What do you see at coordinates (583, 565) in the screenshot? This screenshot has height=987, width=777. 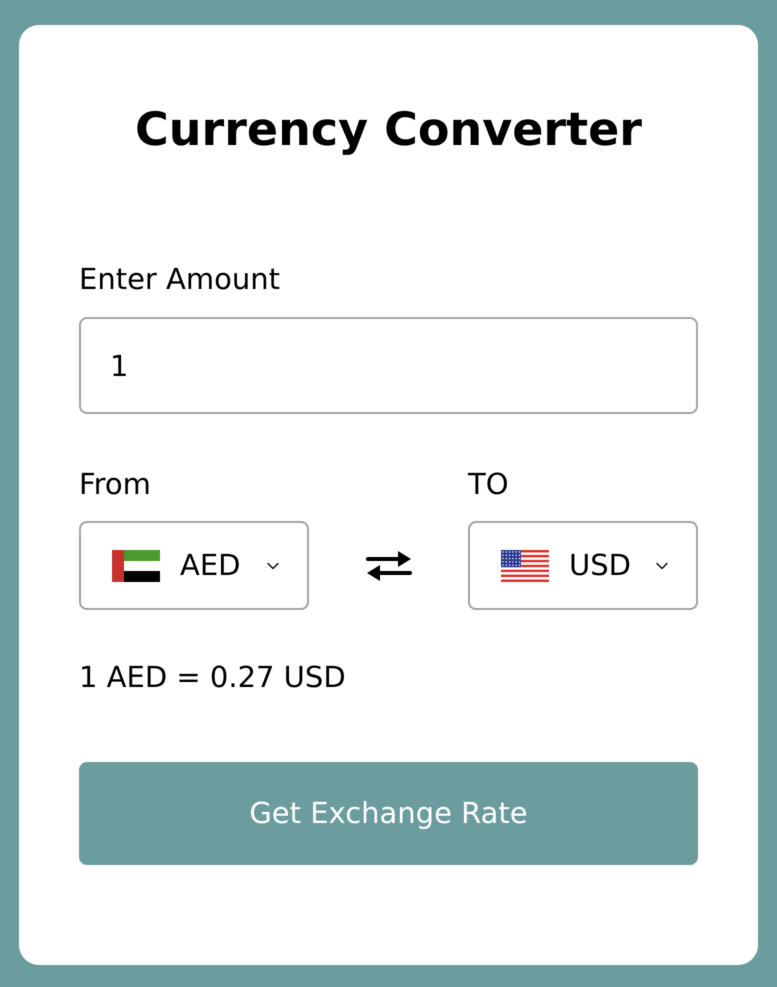 I see `currency-select: USD` at bounding box center [583, 565].